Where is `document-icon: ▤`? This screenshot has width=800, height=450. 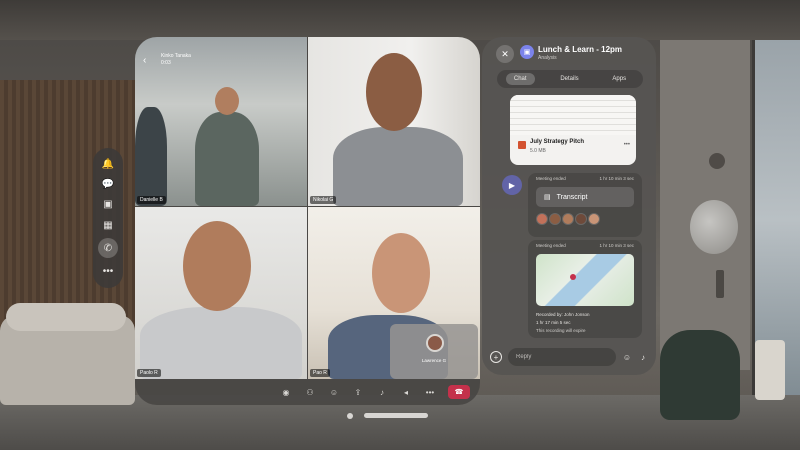 document-icon: ▤ is located at coordinates (547, 197).